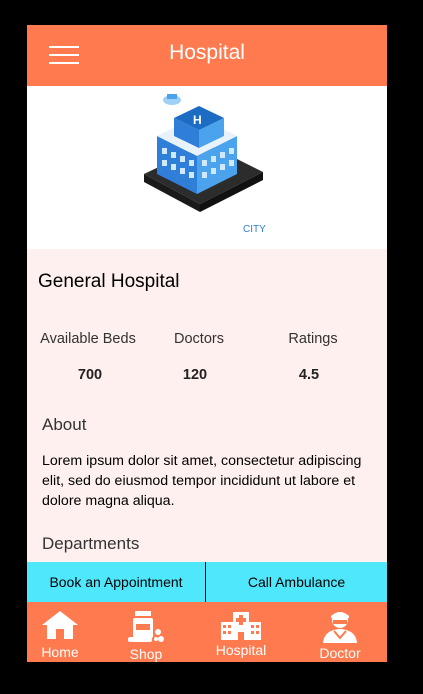  Describe the element at coordinates (241, 650) in the screenshot. I see `nav-label-hospital: Hospital` at that location.